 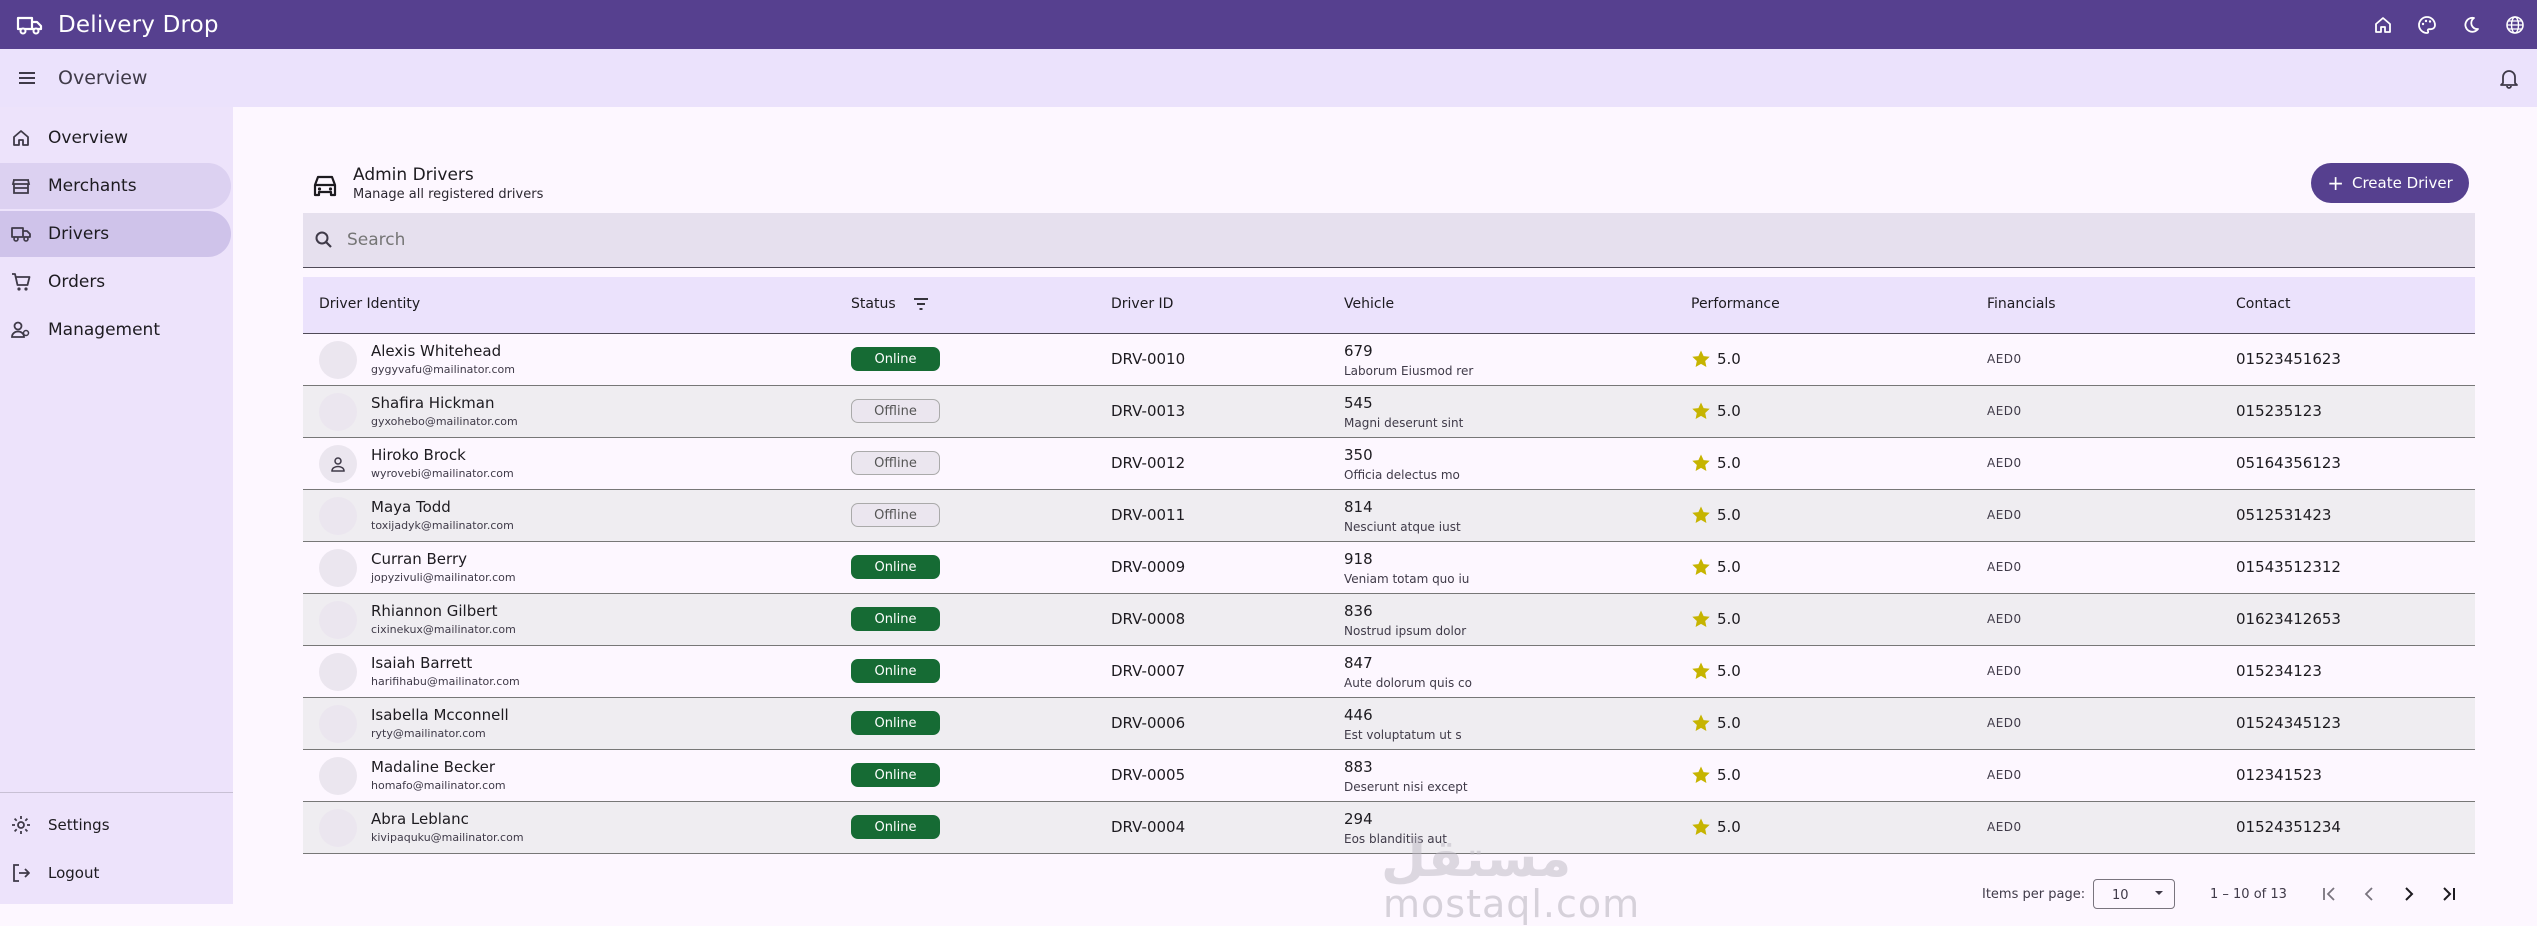 I want to click on vehicle-name: Est voluptatum ut s, so click(x=1403, y=735).